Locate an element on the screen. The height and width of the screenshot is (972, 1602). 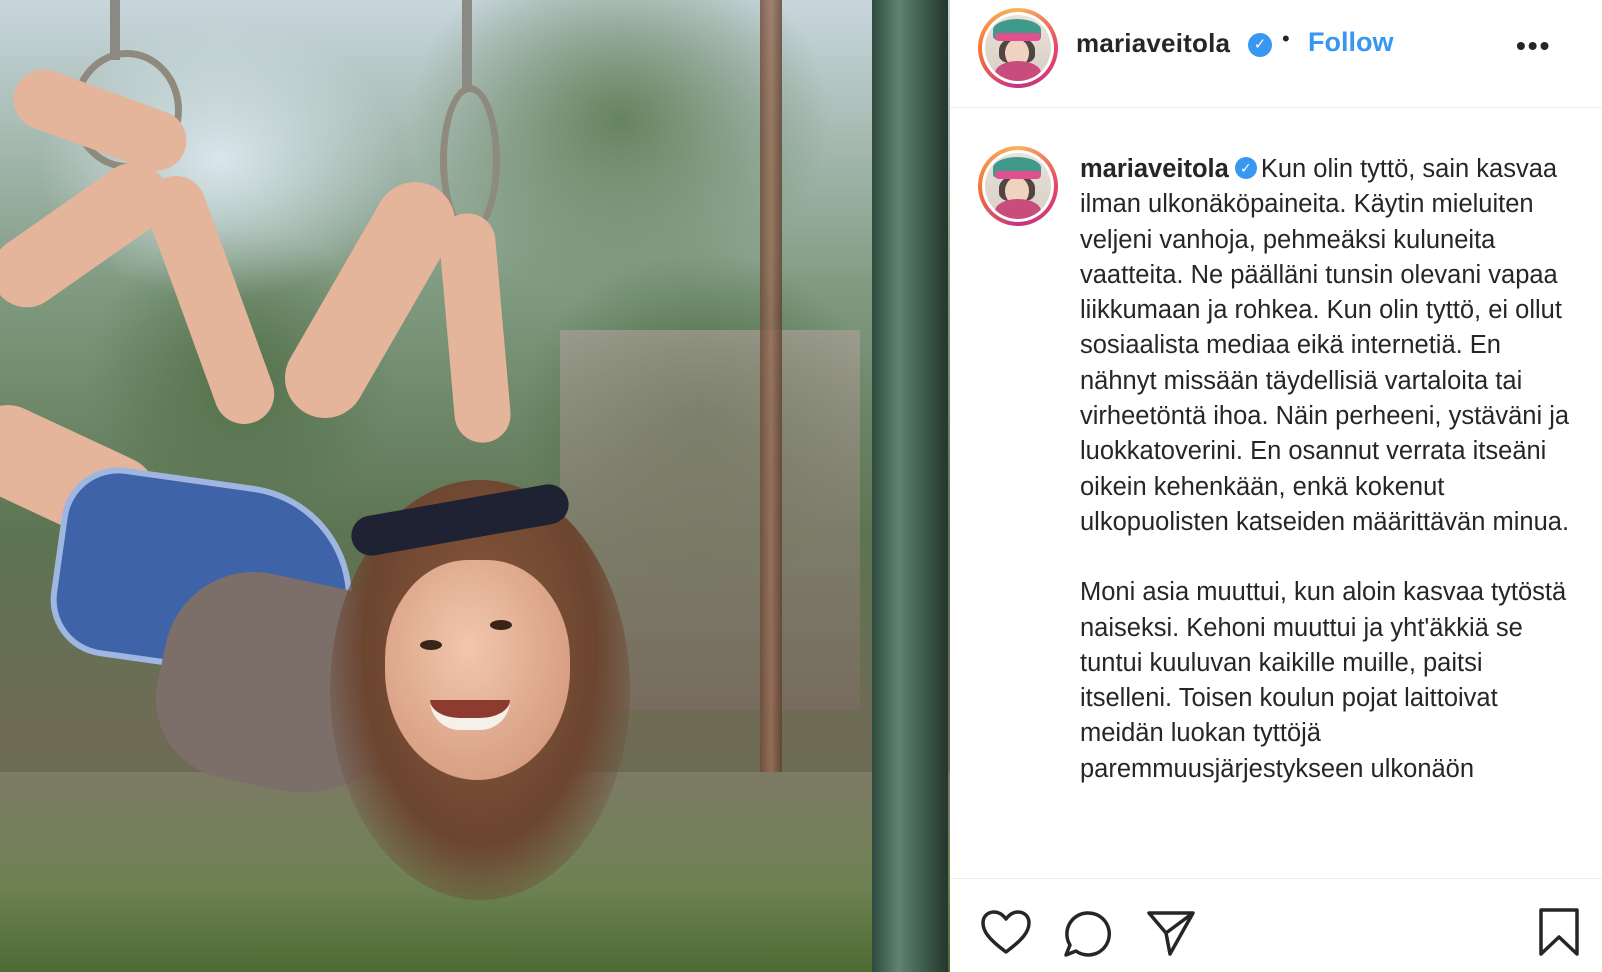
follow-button: Follow is located at coordinates (1350, 42).